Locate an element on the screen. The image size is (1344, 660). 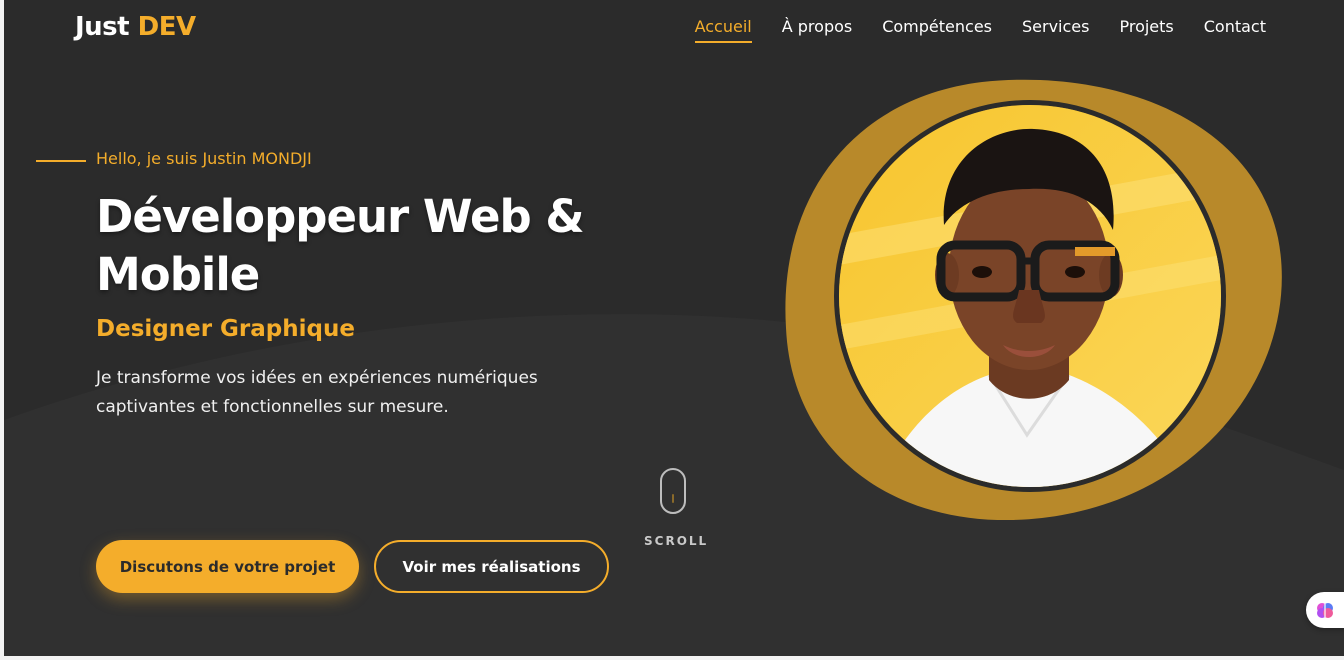
hero-title: Développeur Web & Mobile is located at coordinates (376, 246).